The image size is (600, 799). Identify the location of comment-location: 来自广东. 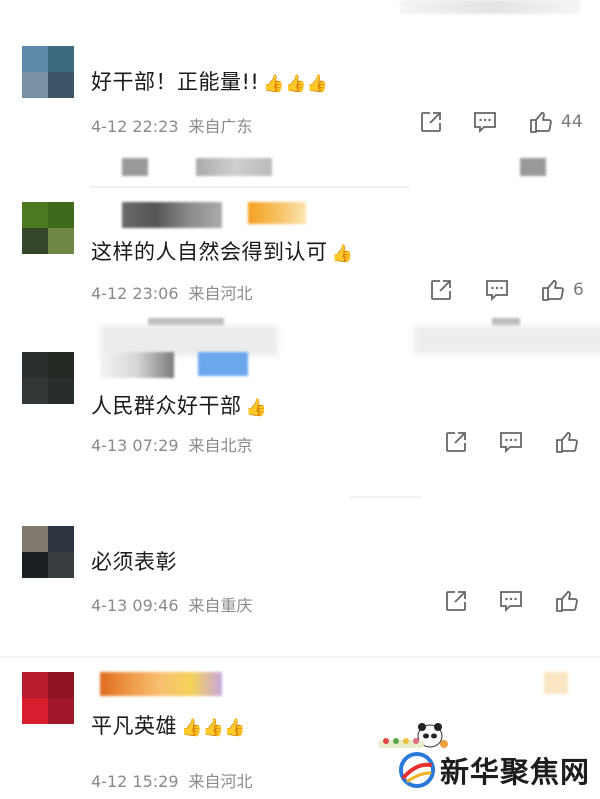
(220, 126).